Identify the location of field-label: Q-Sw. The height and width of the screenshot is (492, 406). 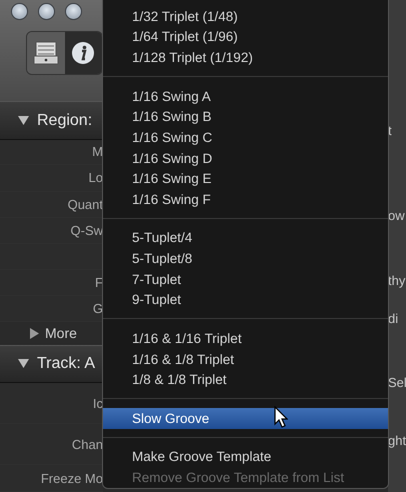
(86, 230).